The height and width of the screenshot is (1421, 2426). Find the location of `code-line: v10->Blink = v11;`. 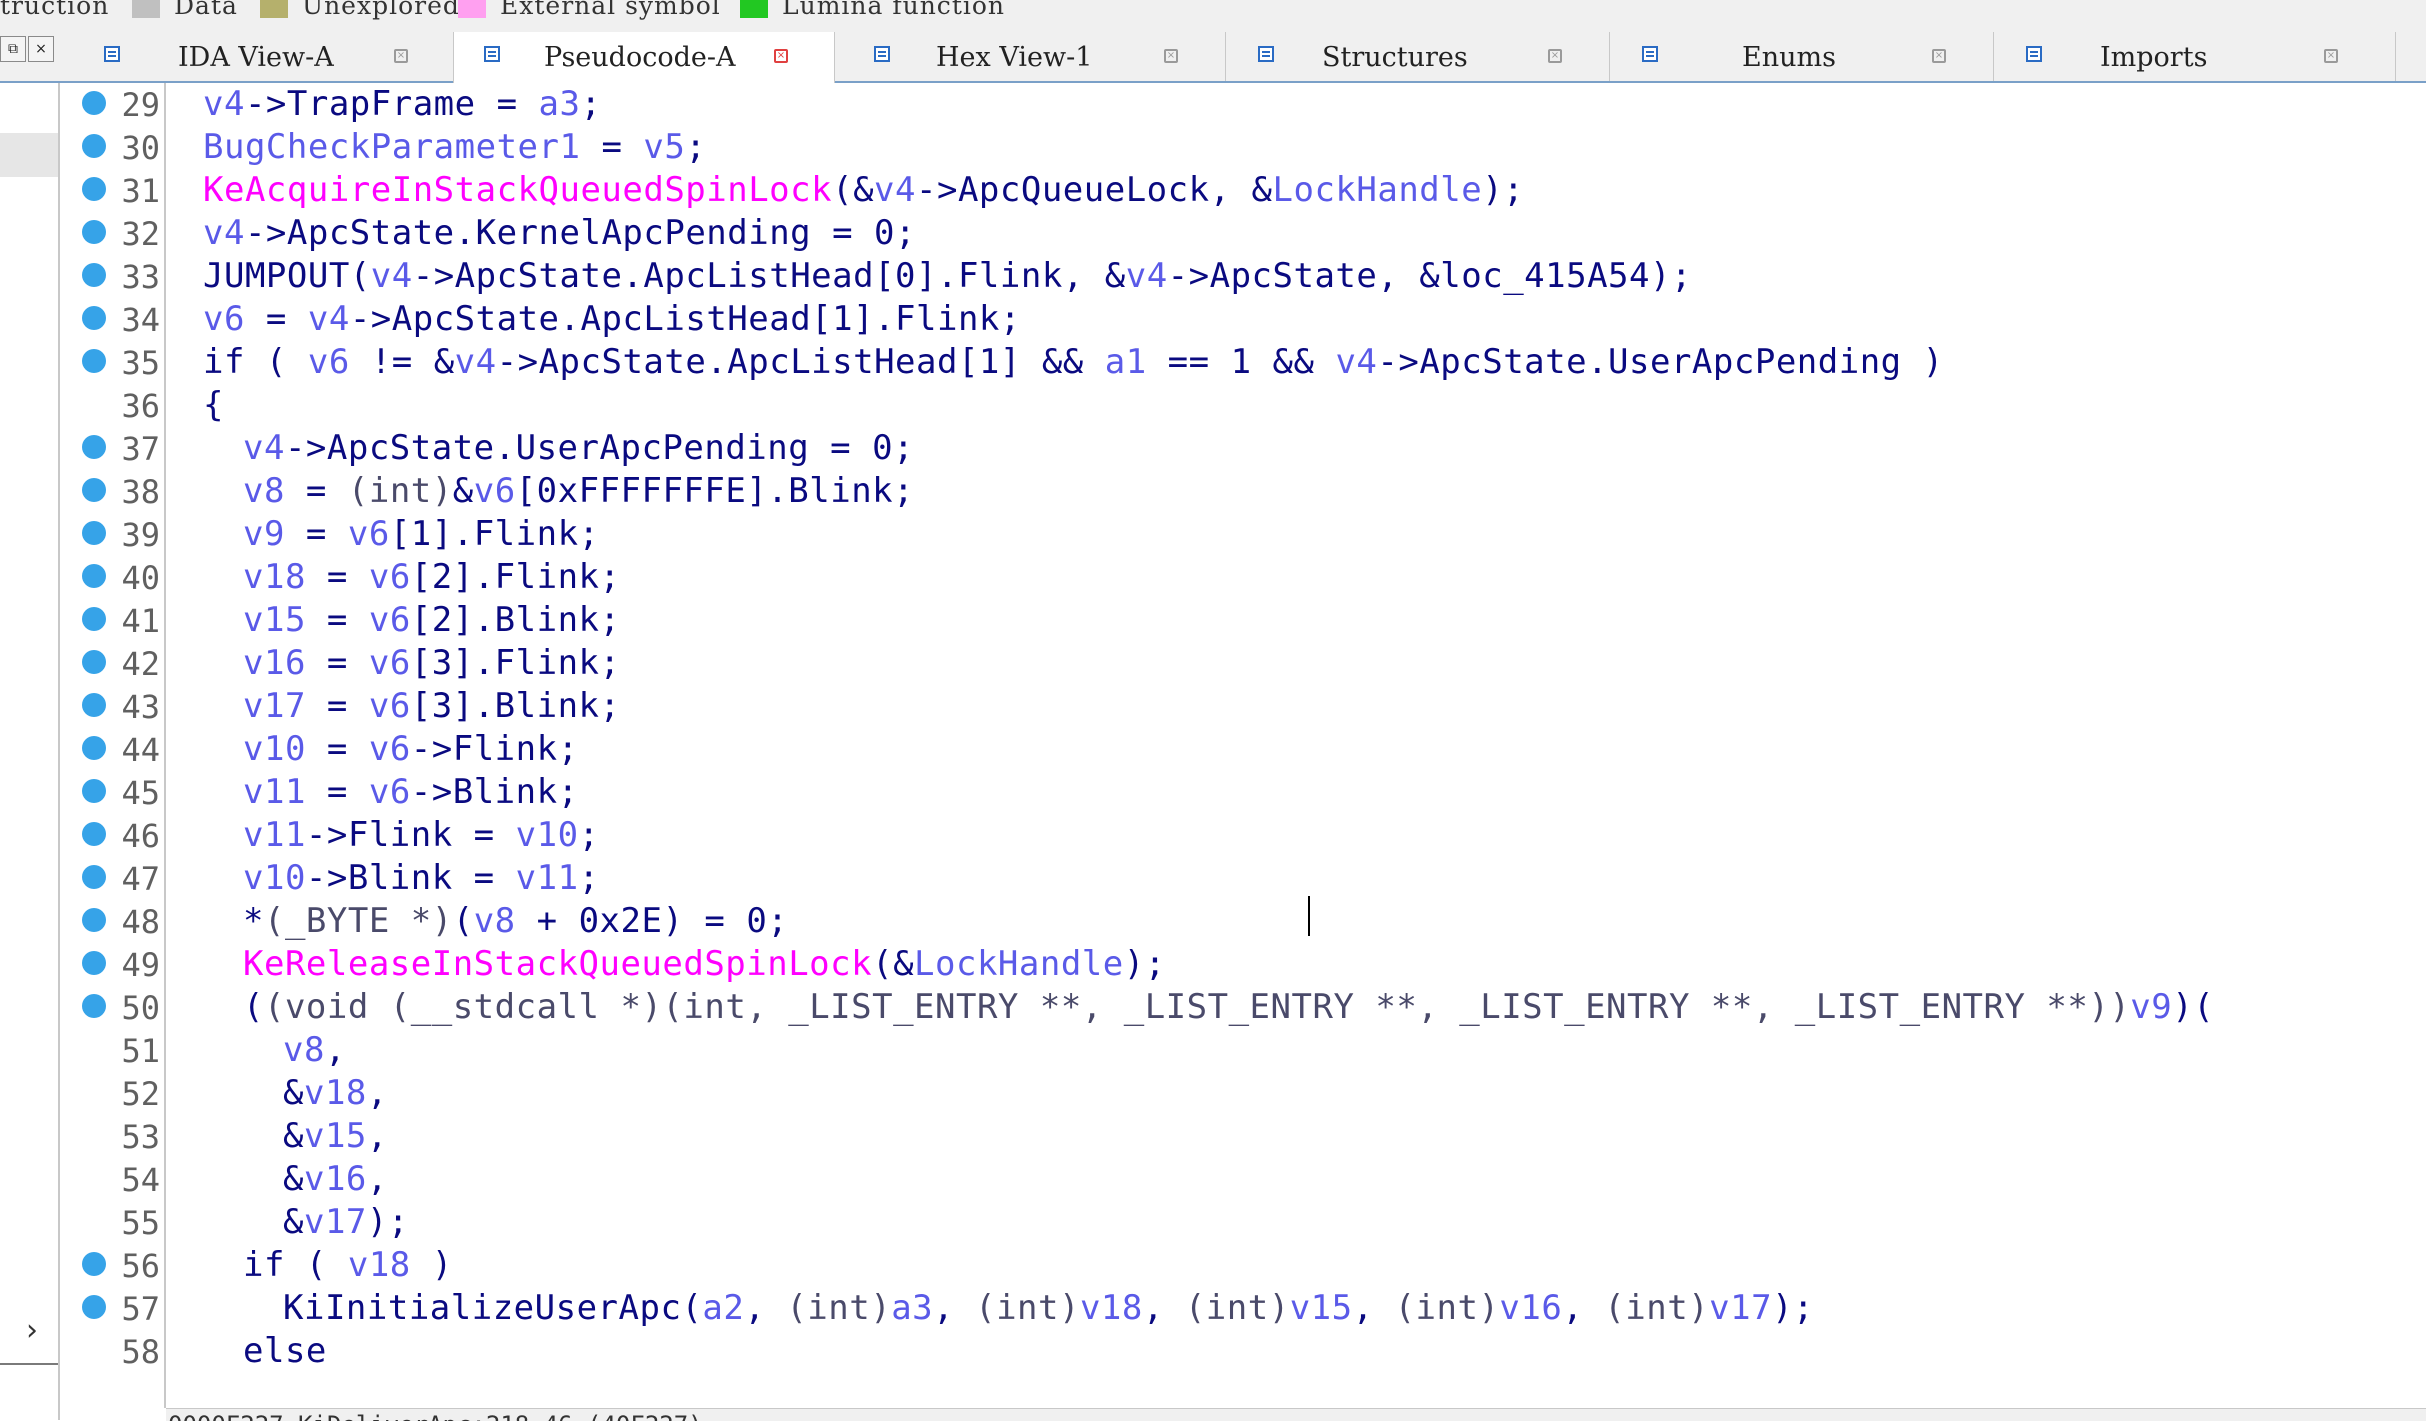

code-line: v10->Blink = v11; is located at coordinates (421, 878).